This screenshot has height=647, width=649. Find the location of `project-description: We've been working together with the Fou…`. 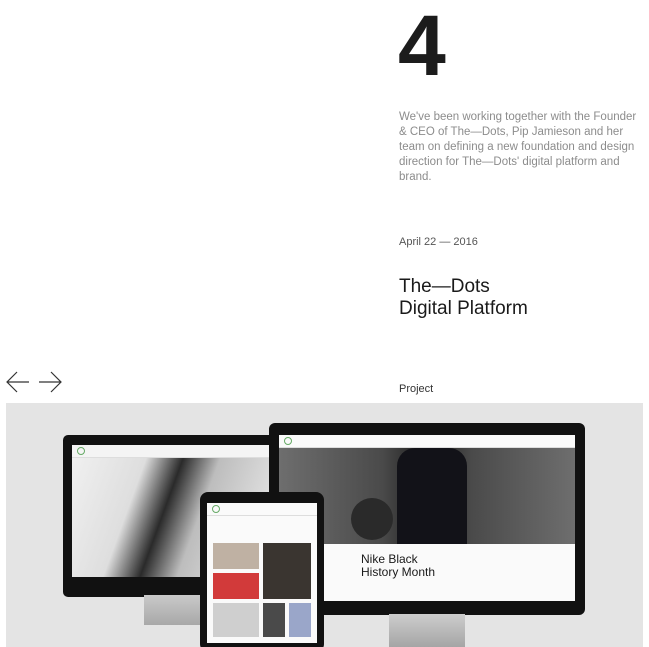

project-description: We've been working together with the Fou… is located at coordinates (518, 147).